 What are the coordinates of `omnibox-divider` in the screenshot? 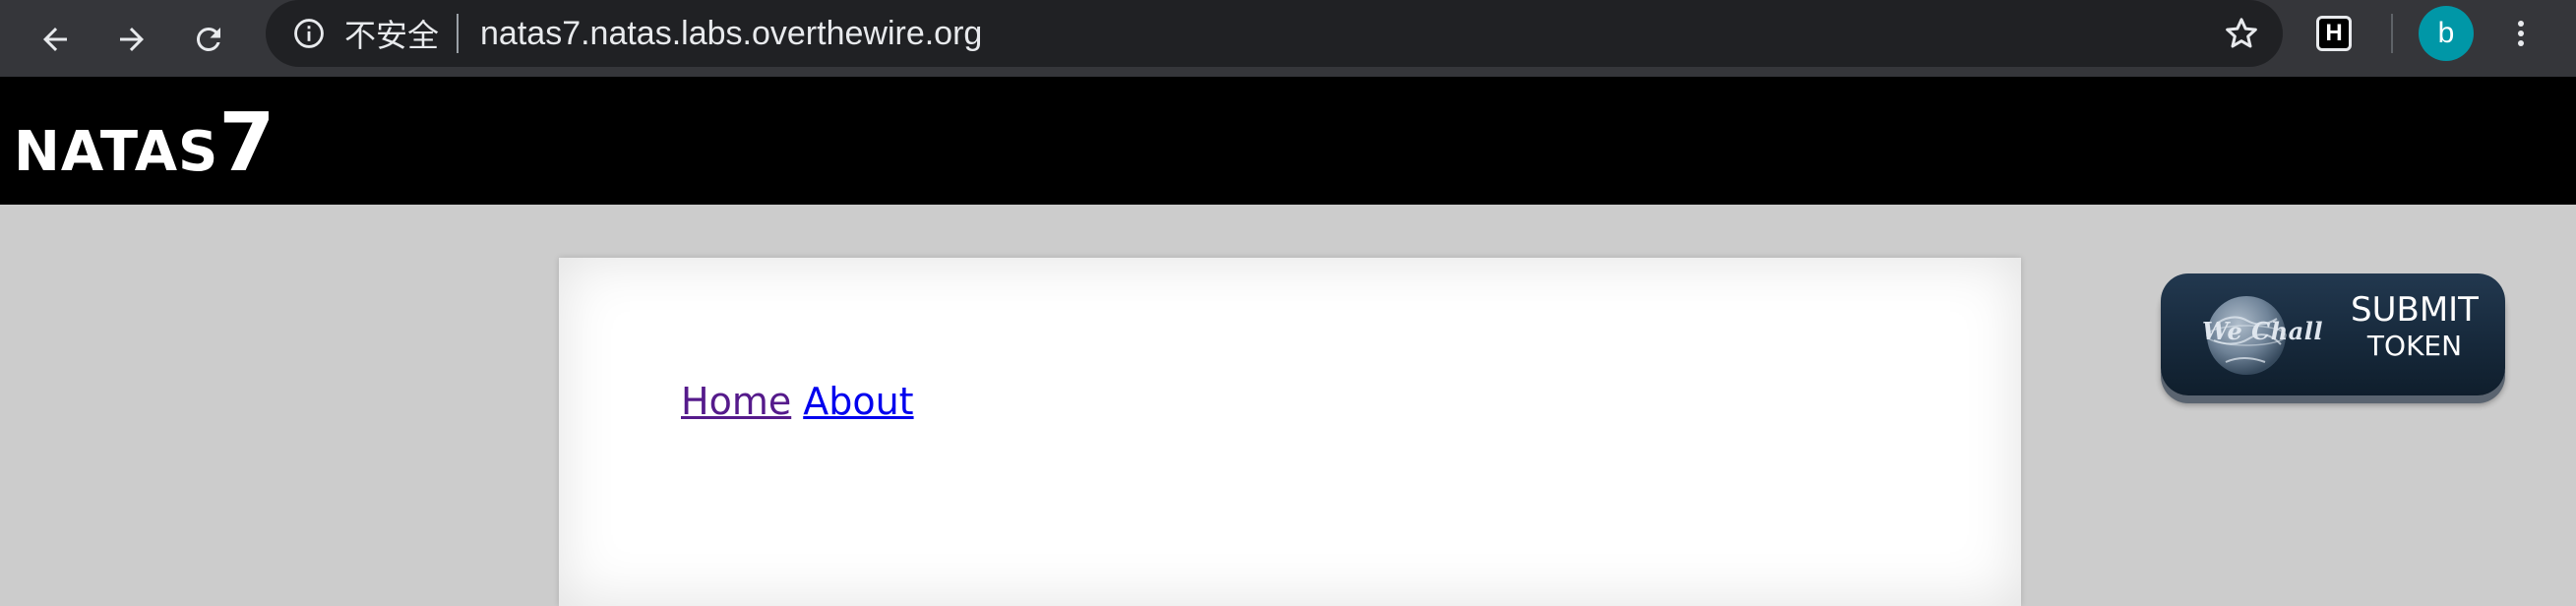 It's located at (458, 33).